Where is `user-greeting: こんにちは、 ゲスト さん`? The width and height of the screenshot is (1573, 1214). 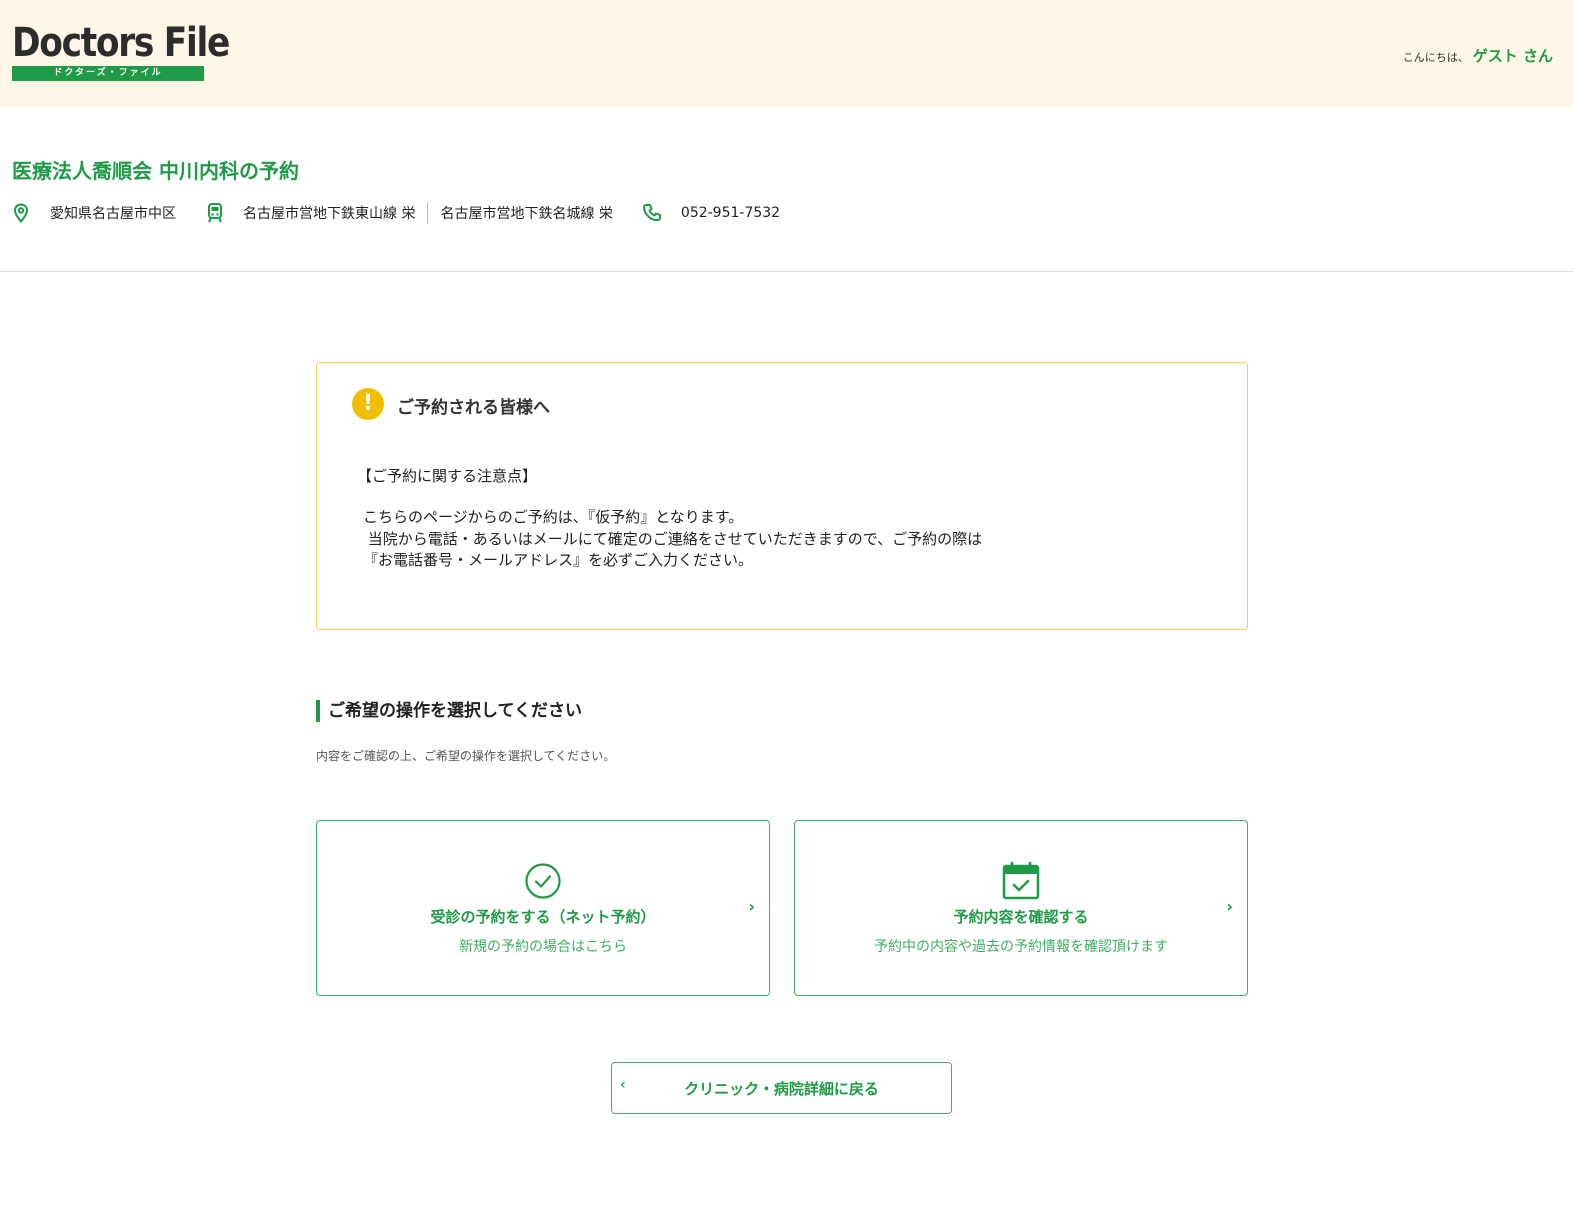
user-greeting: こんにちは、 ゲスト さん is located at coordinates (1478, 55).